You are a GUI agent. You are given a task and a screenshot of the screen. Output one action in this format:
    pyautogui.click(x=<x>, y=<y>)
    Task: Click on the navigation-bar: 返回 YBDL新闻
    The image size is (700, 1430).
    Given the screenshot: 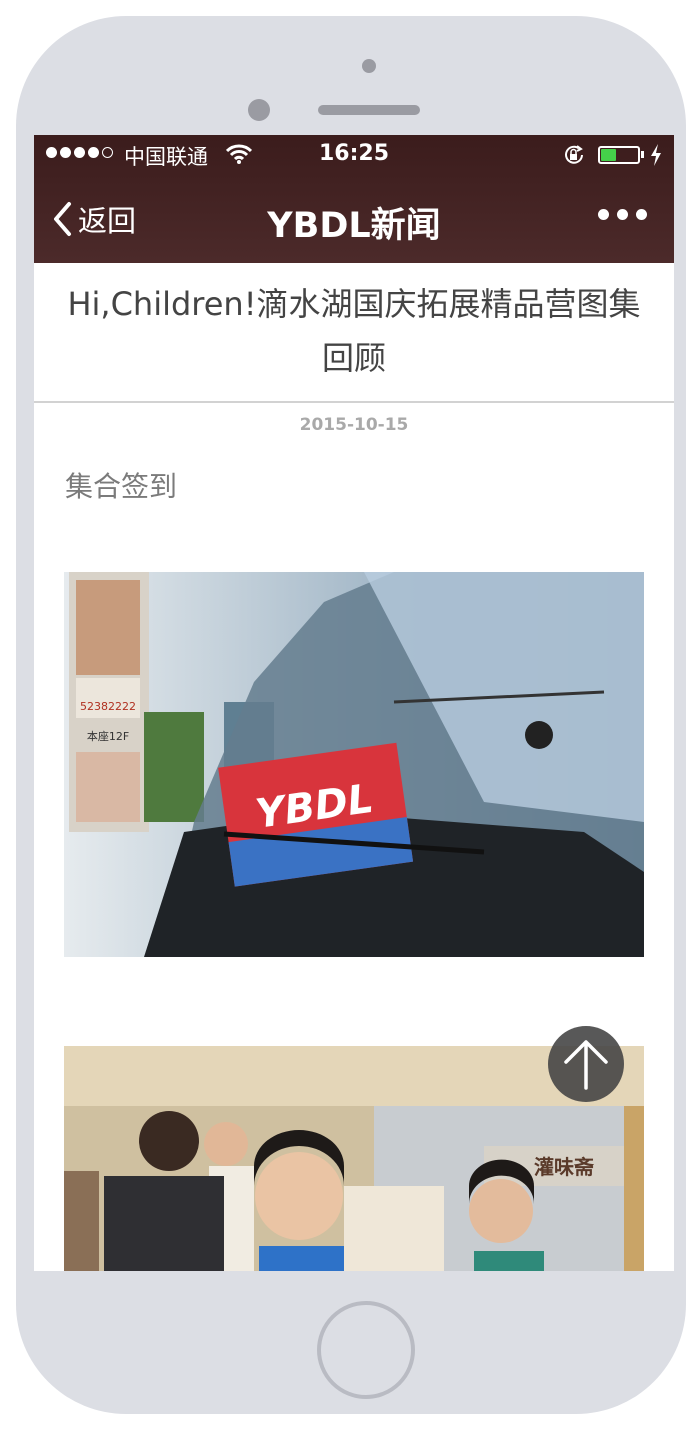 What is the action you would take?
    pyautogui.click(x=354, y=219)
    